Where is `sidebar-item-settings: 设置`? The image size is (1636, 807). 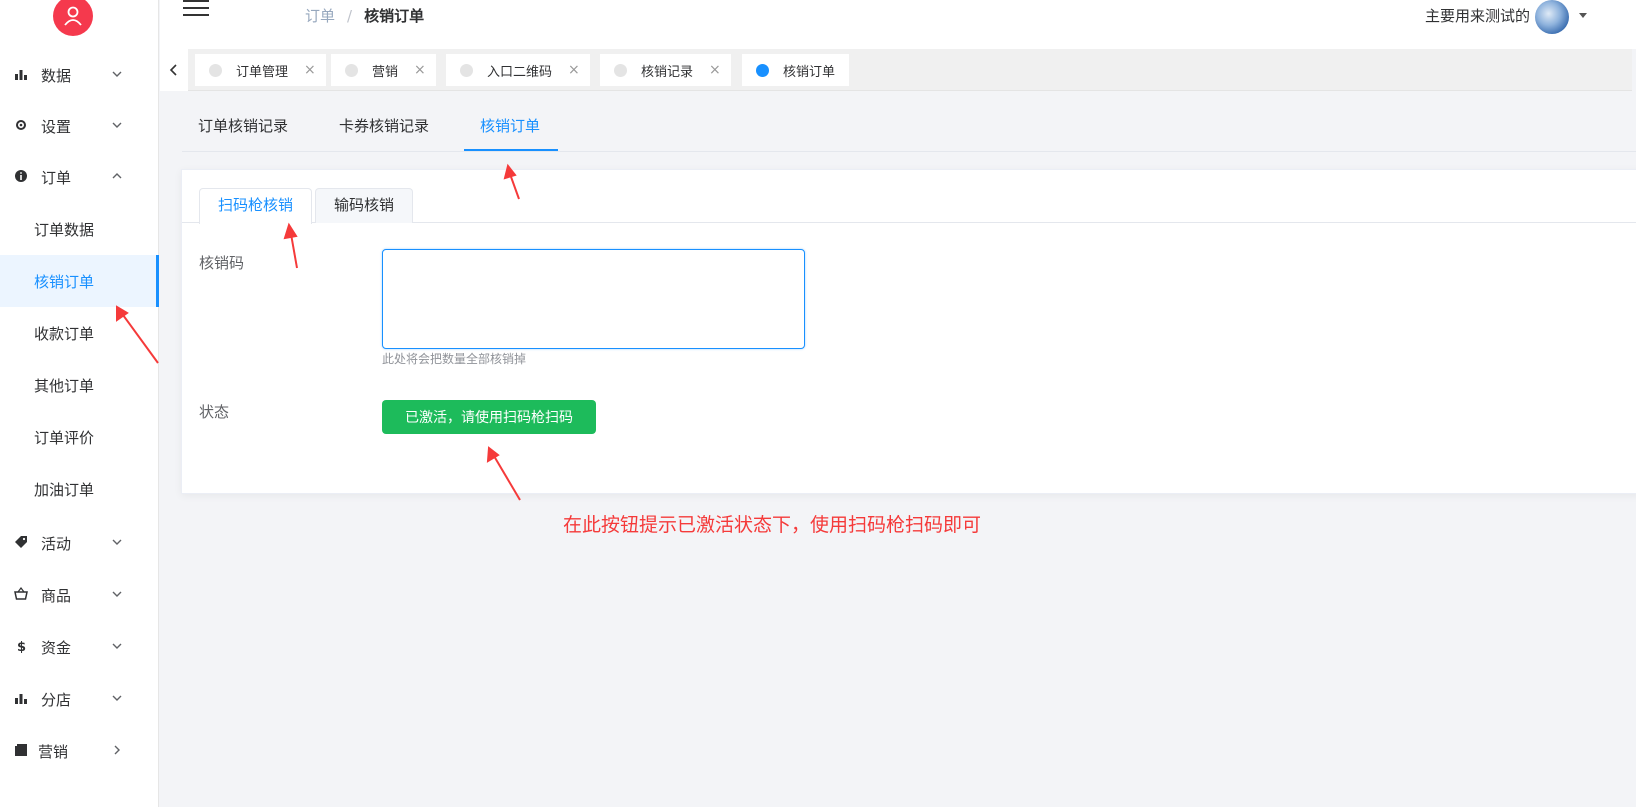
sidebar-item-settings: 设置 is located at coordinates (79, 126).